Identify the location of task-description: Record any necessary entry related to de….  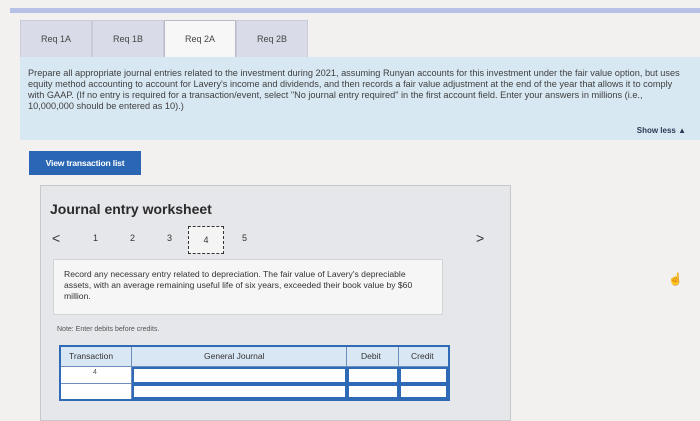
(248, 287).